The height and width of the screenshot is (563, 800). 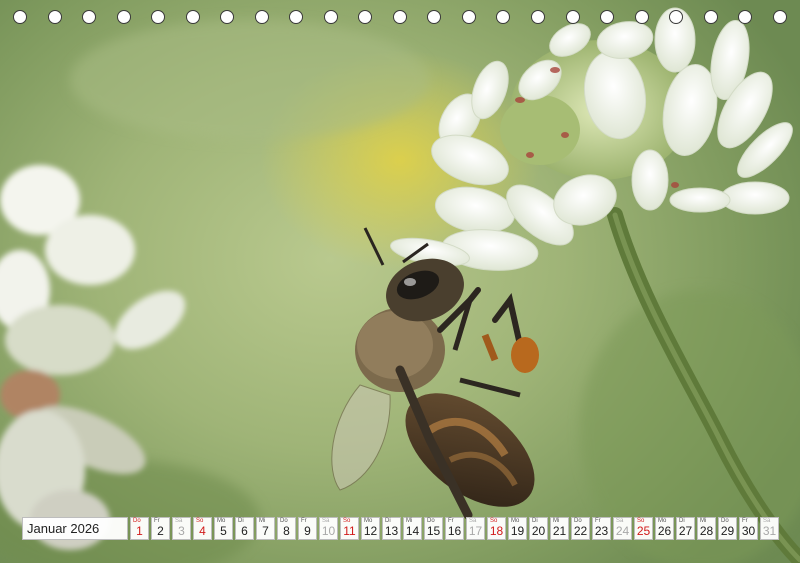 I want to click on day-cell: Mo 5, so click(x=223, y=528).